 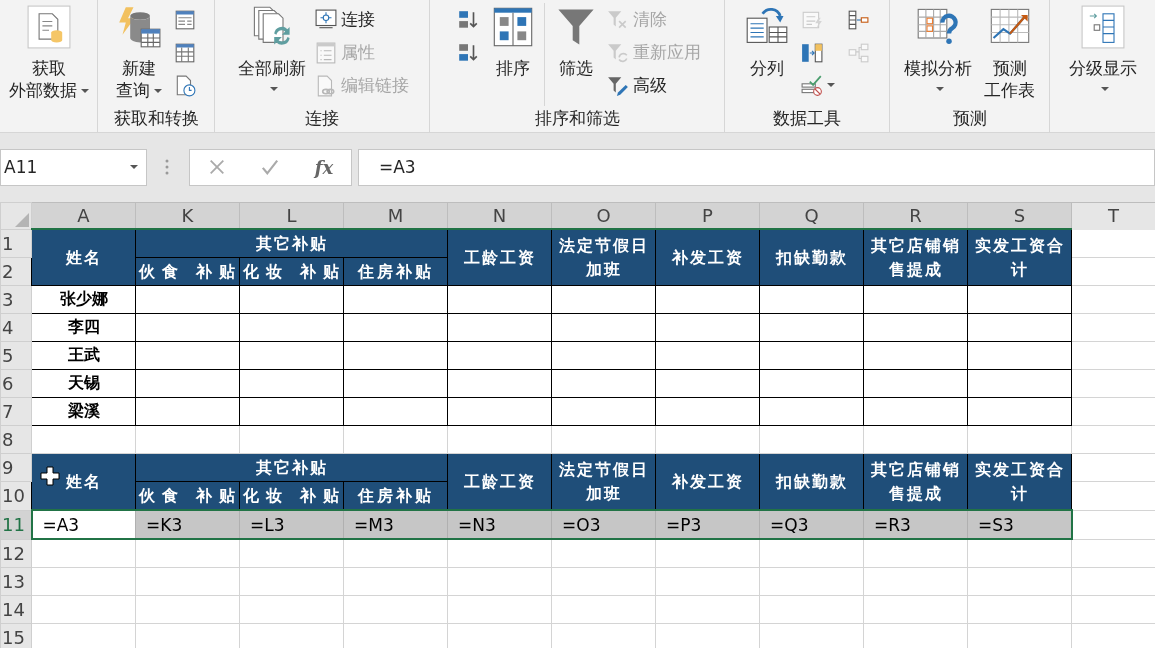 I want to click on table-cell: =R3, so click(x=915, y=524).